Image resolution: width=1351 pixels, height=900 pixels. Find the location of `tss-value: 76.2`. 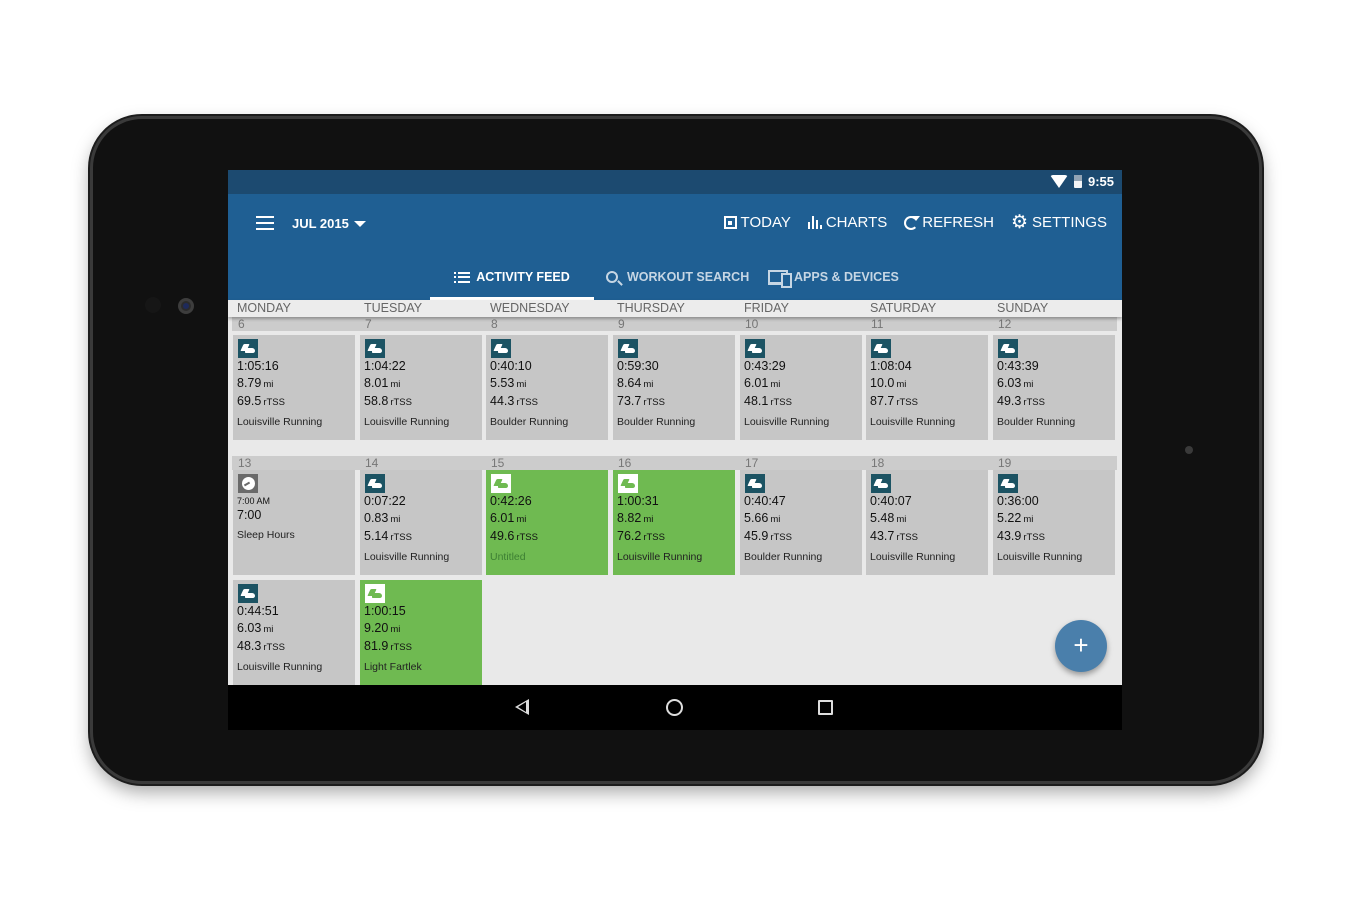

tss-value: 76.2 is located at coordinates (629, 536).